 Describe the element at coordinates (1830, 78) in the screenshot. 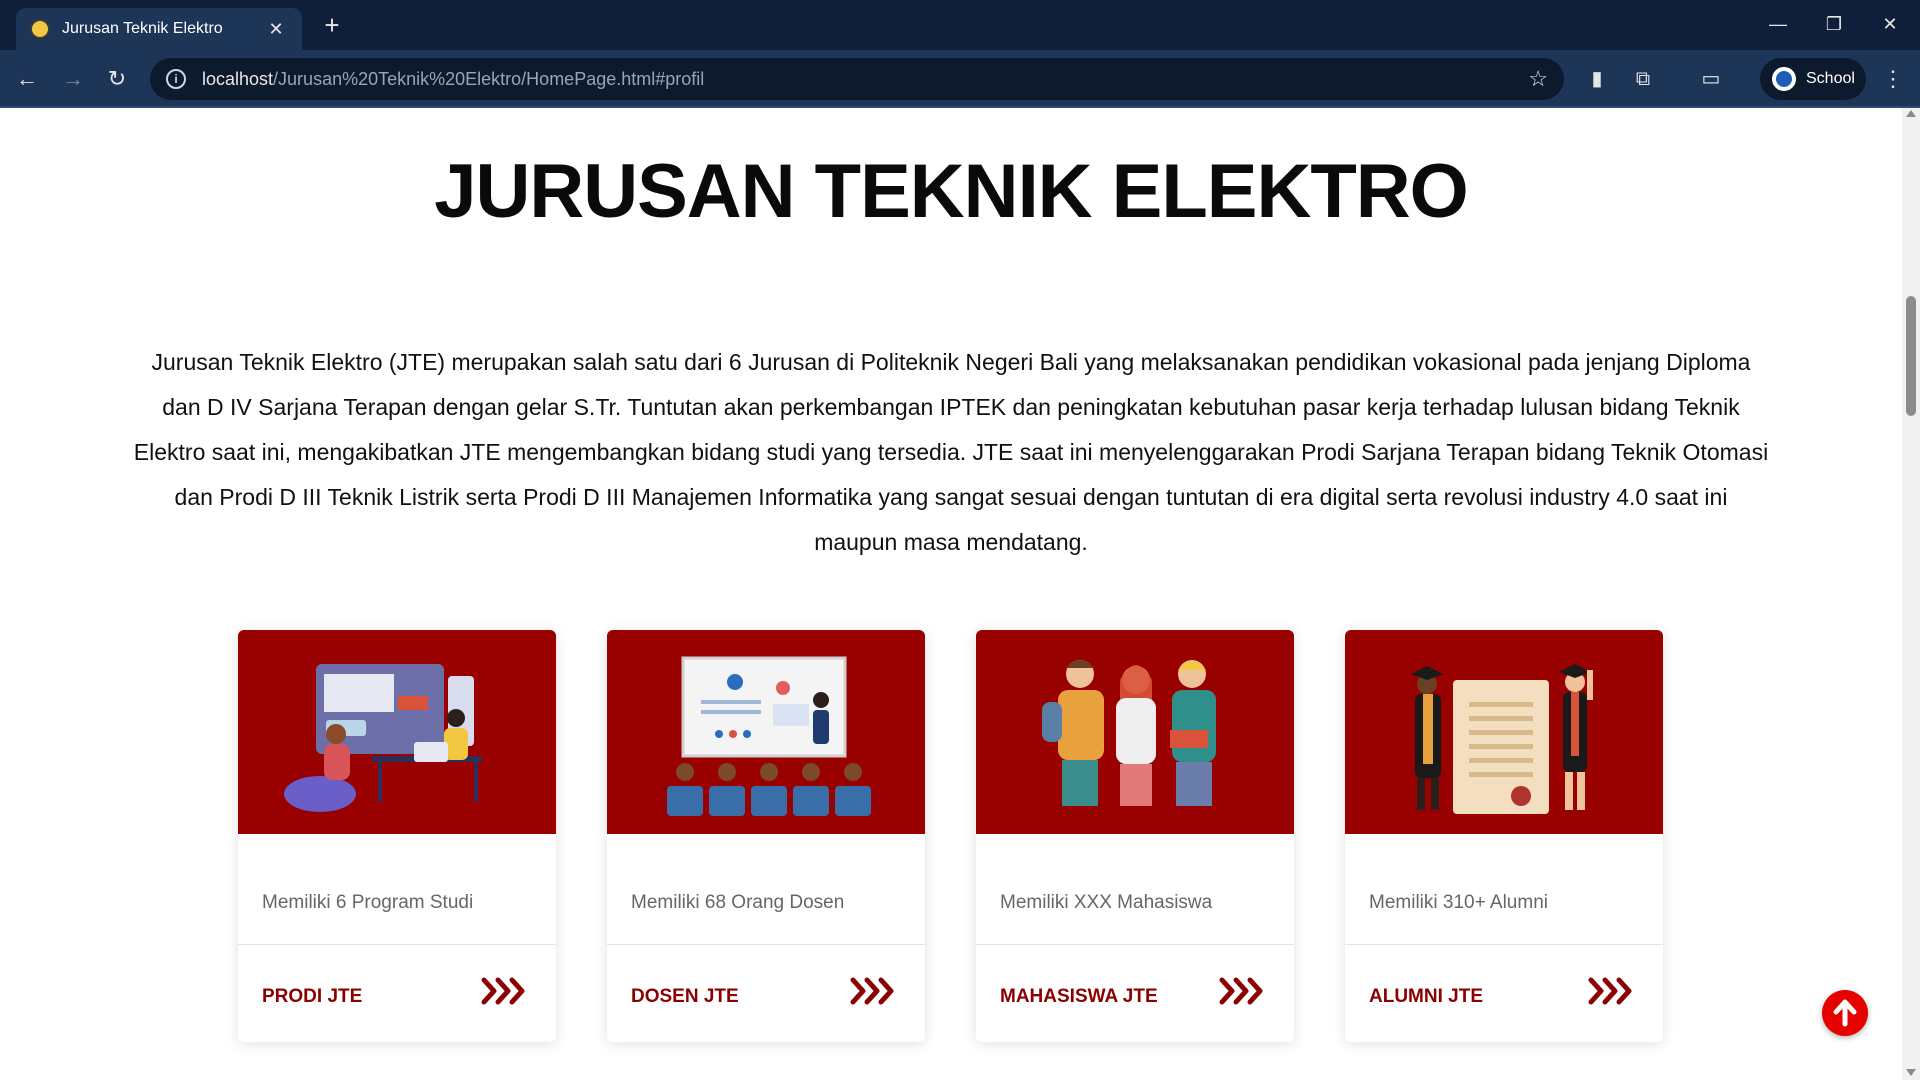

I see `profile-name: School` at that location.